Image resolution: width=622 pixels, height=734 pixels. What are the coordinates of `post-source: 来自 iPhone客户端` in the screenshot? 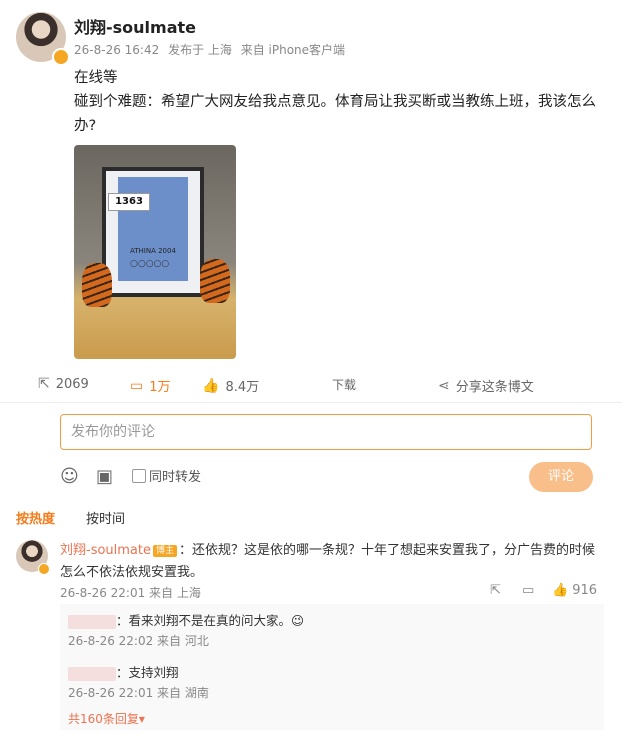 It's located at (293, 50).